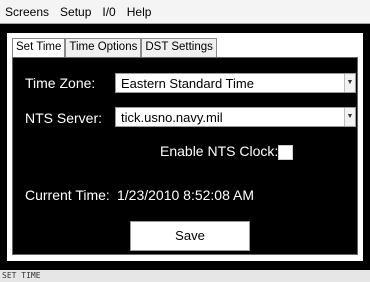 The height and width of the screenshot is (282, 370). What do you see at coordinates (179, 47) in the screenshot?
I see `tab-dst-settings: DST Settings` at bounding box center [179, 47].